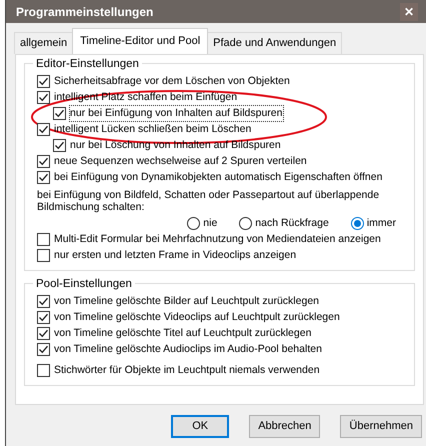 This screenshot has height=446, width=426. I want to click on checkbox-label: nur bei Einfügung von Inhalten auf Bildspuren, so click(176, 114).